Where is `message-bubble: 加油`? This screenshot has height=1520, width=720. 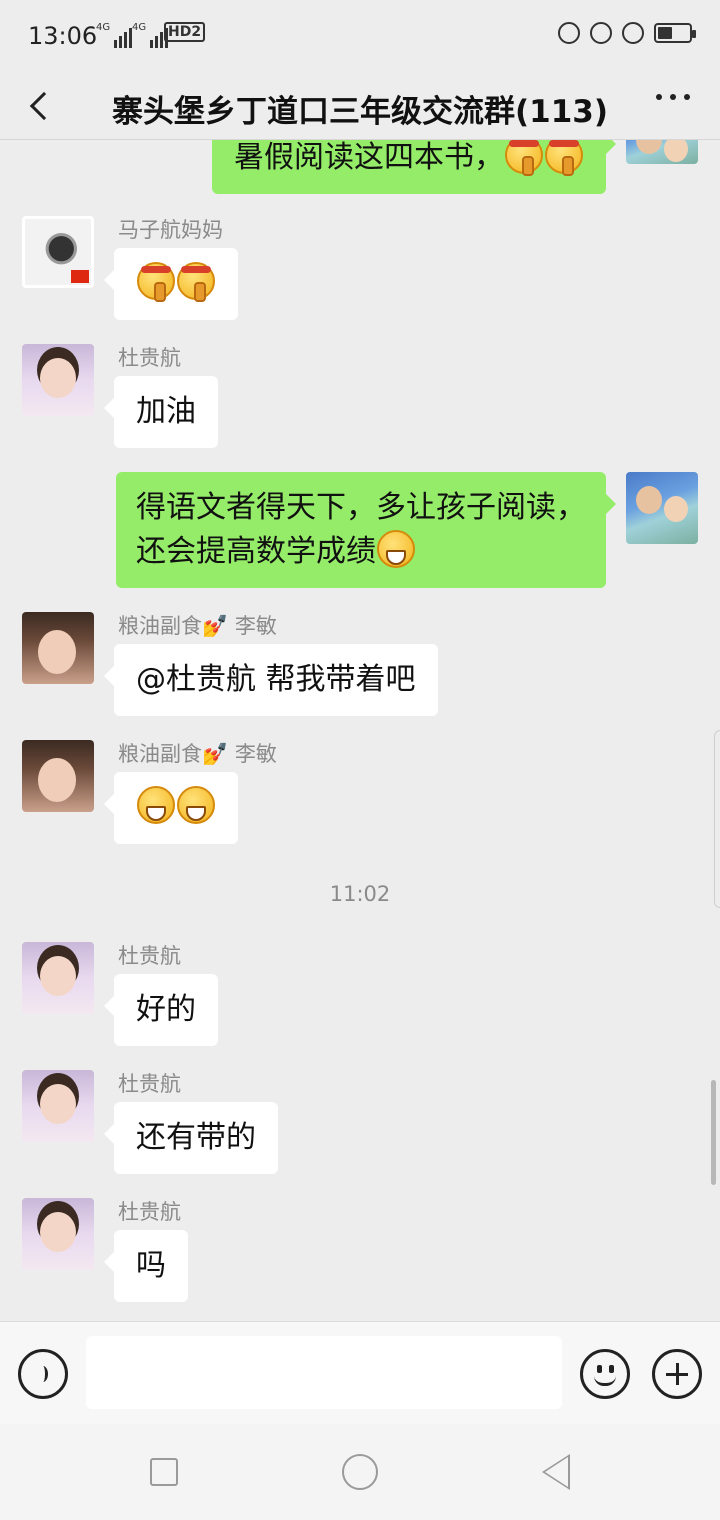
message-bubble: 加油 is located at coordinates (161, 412).